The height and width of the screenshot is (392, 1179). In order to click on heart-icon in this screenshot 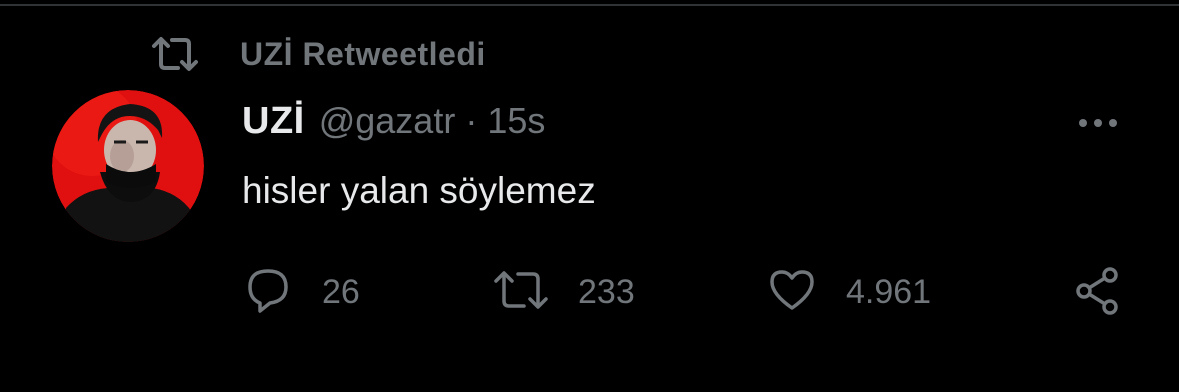, I will do `click(792, 292)`.